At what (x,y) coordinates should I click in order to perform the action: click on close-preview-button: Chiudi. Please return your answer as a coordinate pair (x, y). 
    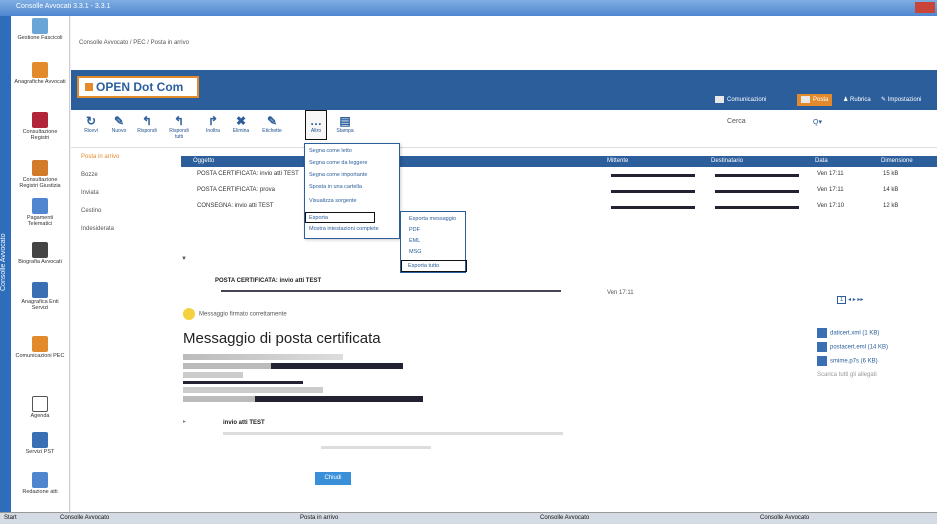
    Looking at the image, I should click on (333, 478).